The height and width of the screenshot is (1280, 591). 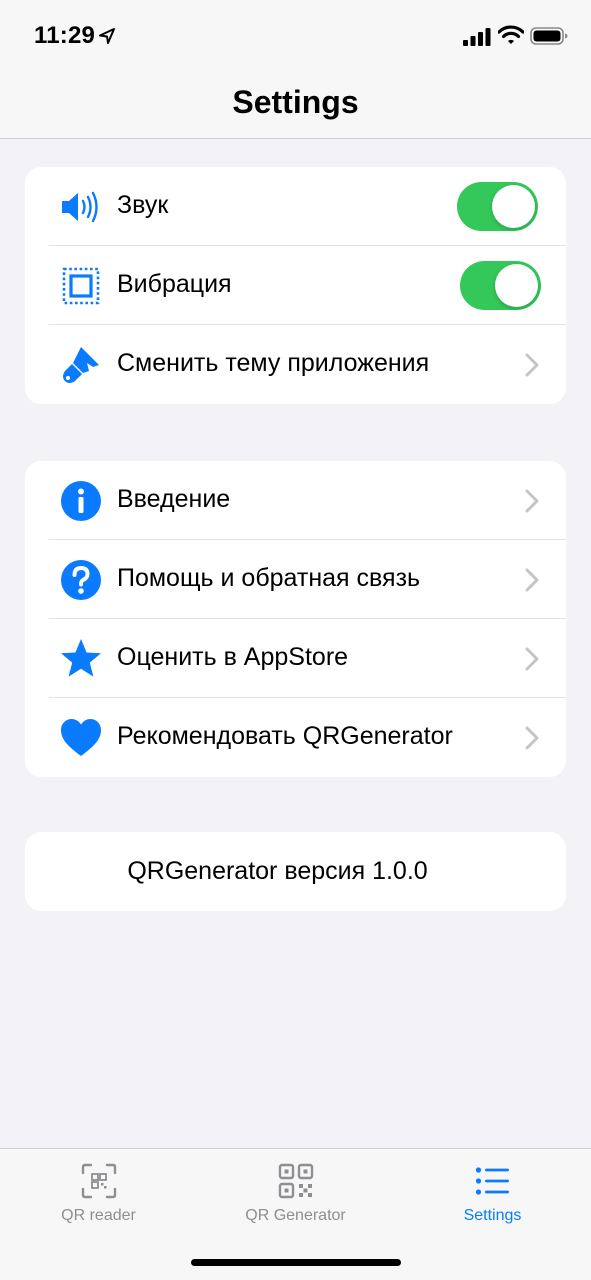 What do you see at coordinates (492, 1181) in the screenshot?
I see `list-icon` at bounding box center [492, 1181].